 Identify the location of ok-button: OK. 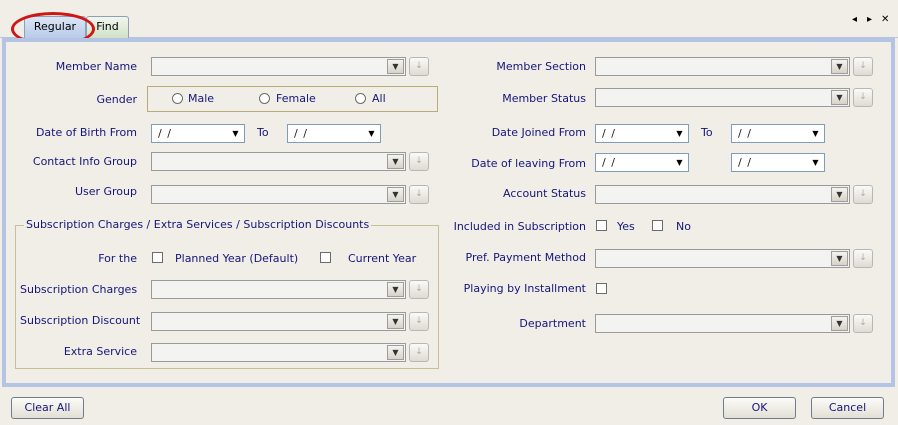
(759, 408).